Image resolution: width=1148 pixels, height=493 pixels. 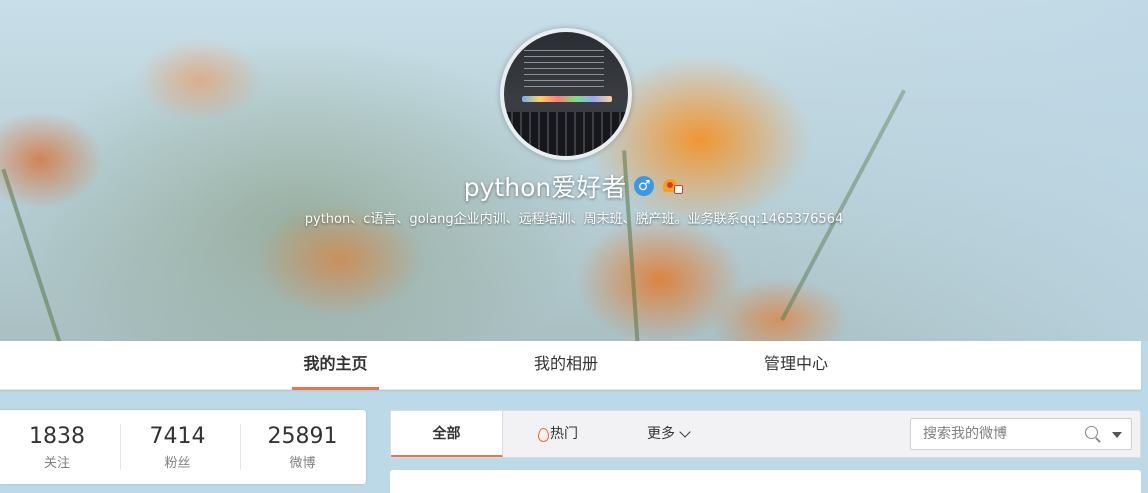 I want to click on feed-search-box, so click(x=1021, y=434).